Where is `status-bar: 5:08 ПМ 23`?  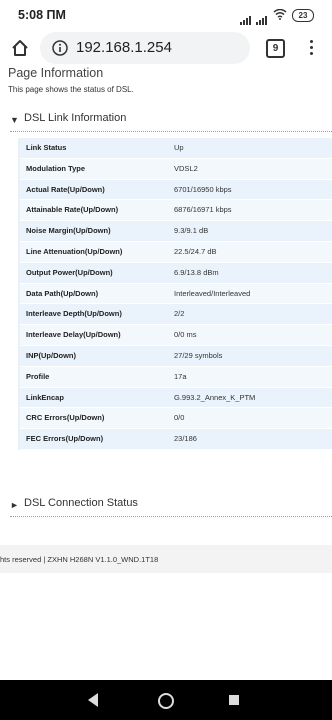 status-bar: 5:08 ПМ 23 is located at coordinates (166, 15).